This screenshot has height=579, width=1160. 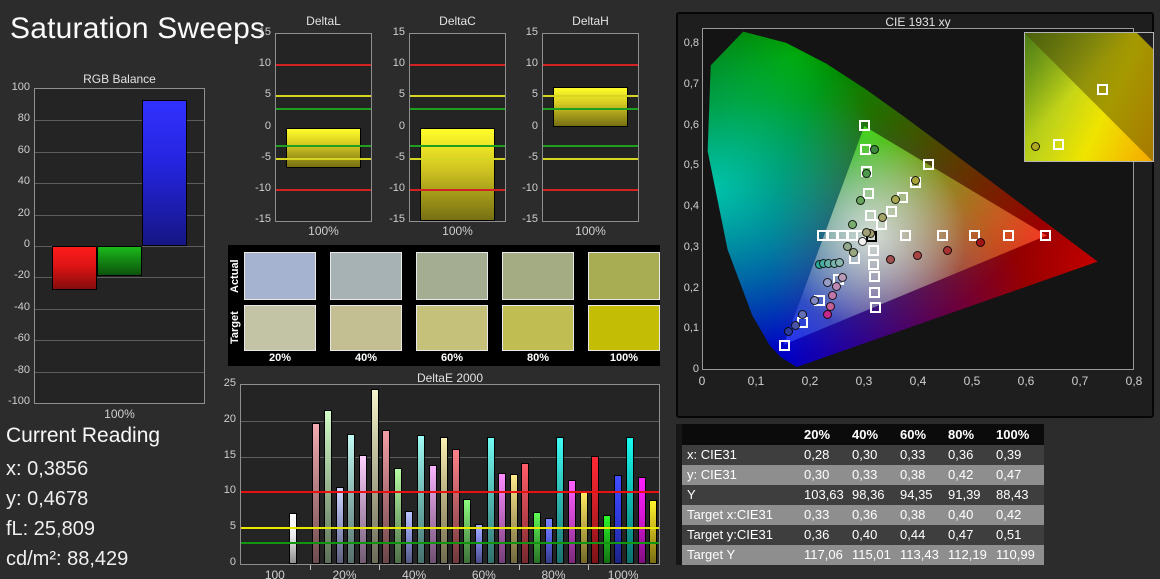 What do you see at coordinates (712, 454) in the screenshot?
I see `table-row-label: x: CIE31` at bounding box center [712, 454].